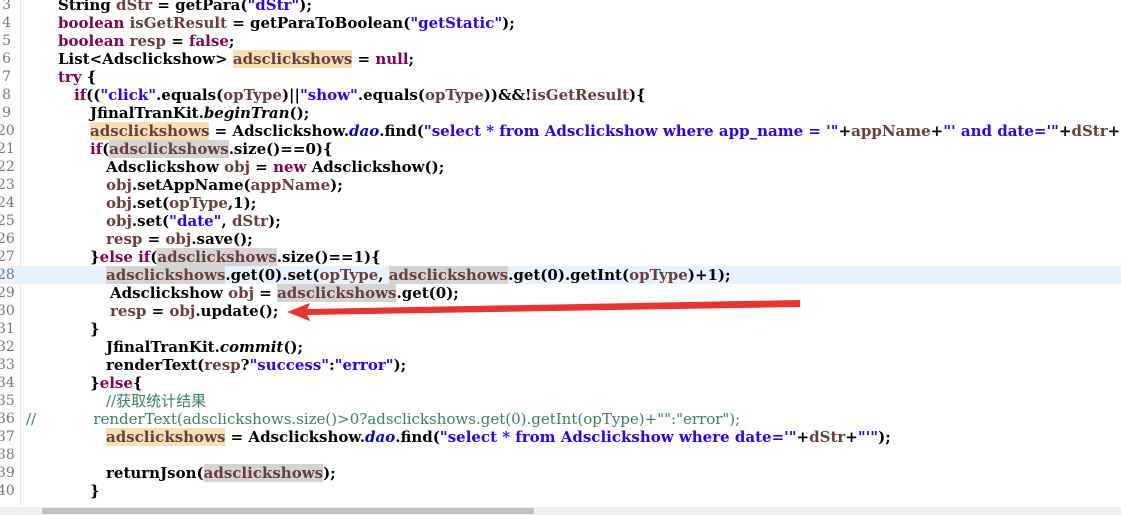 Image resolution: width=1121 pixels, height=515 pixels. Describe the element at coordinates (290, 95) in the screenshot. I see `code-token: )||` at that location.